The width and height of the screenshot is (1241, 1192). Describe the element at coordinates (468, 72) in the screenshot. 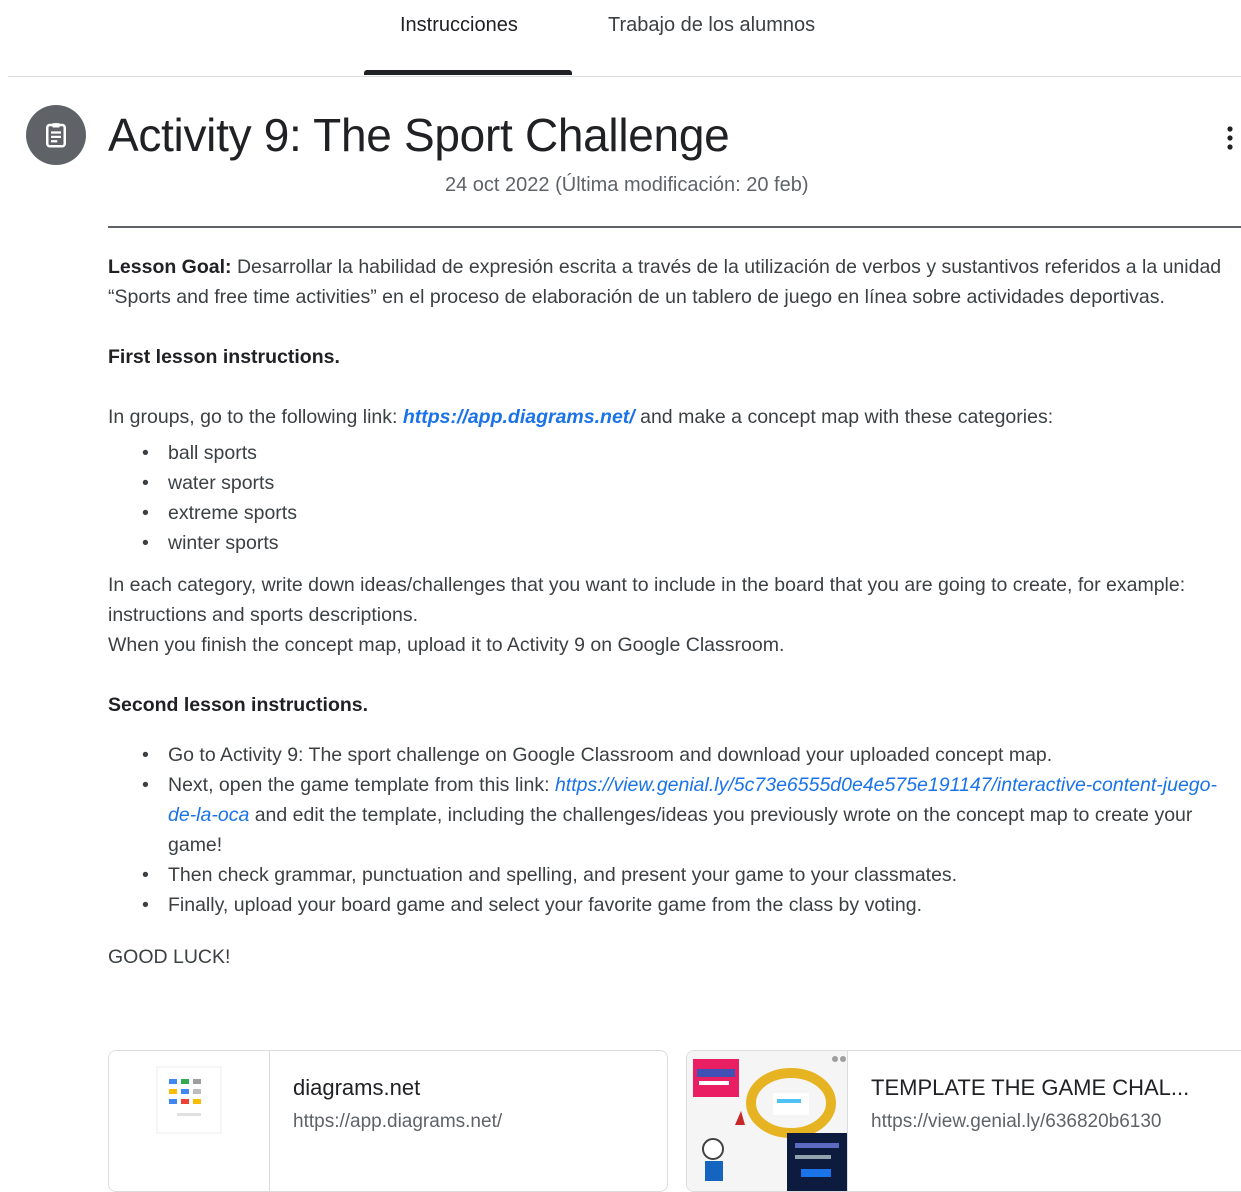

I see `active-tab-indicator` at that location.